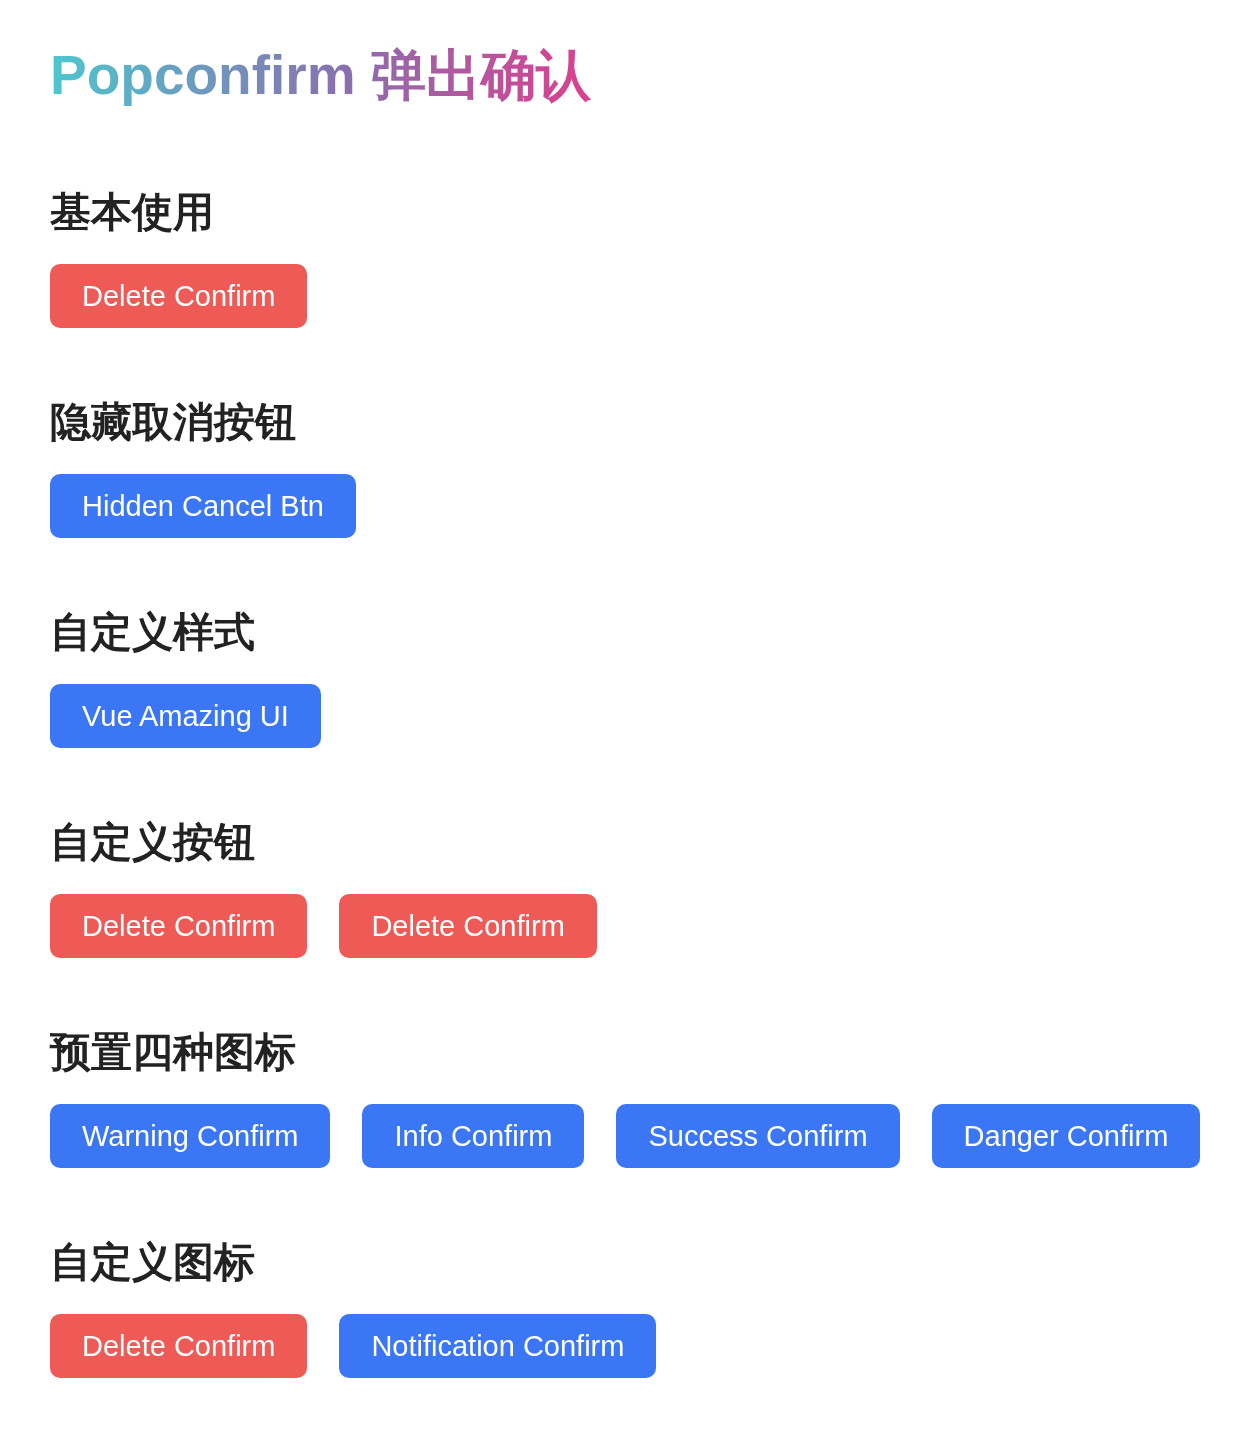 The width and height of the screenshot is (1256, 1430). I want to click on confirm-button: Info Confirm, so click(473, 1136).